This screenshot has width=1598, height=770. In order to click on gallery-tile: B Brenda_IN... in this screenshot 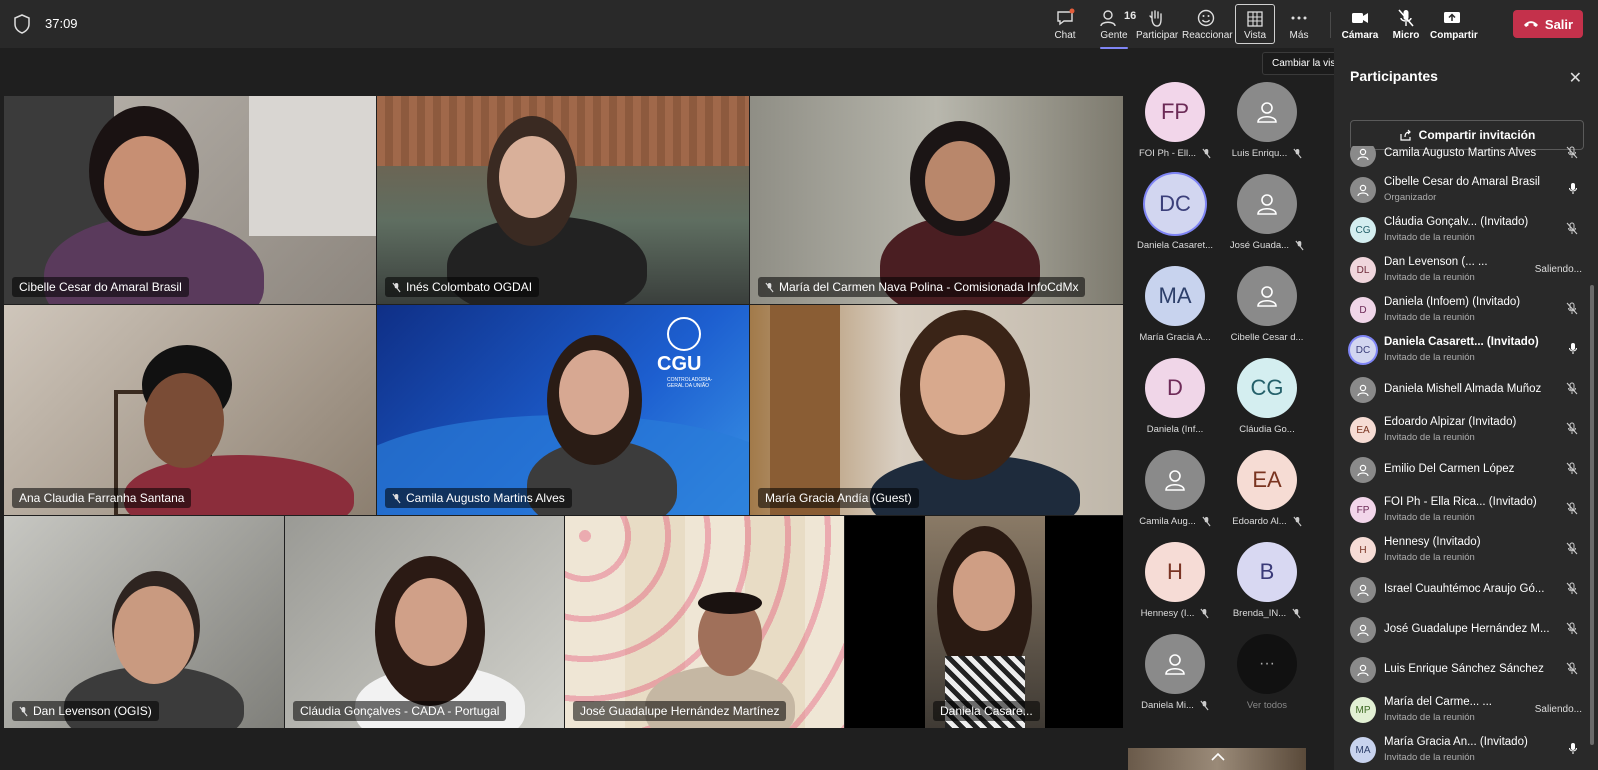, I will do `click(1267, 587)`.